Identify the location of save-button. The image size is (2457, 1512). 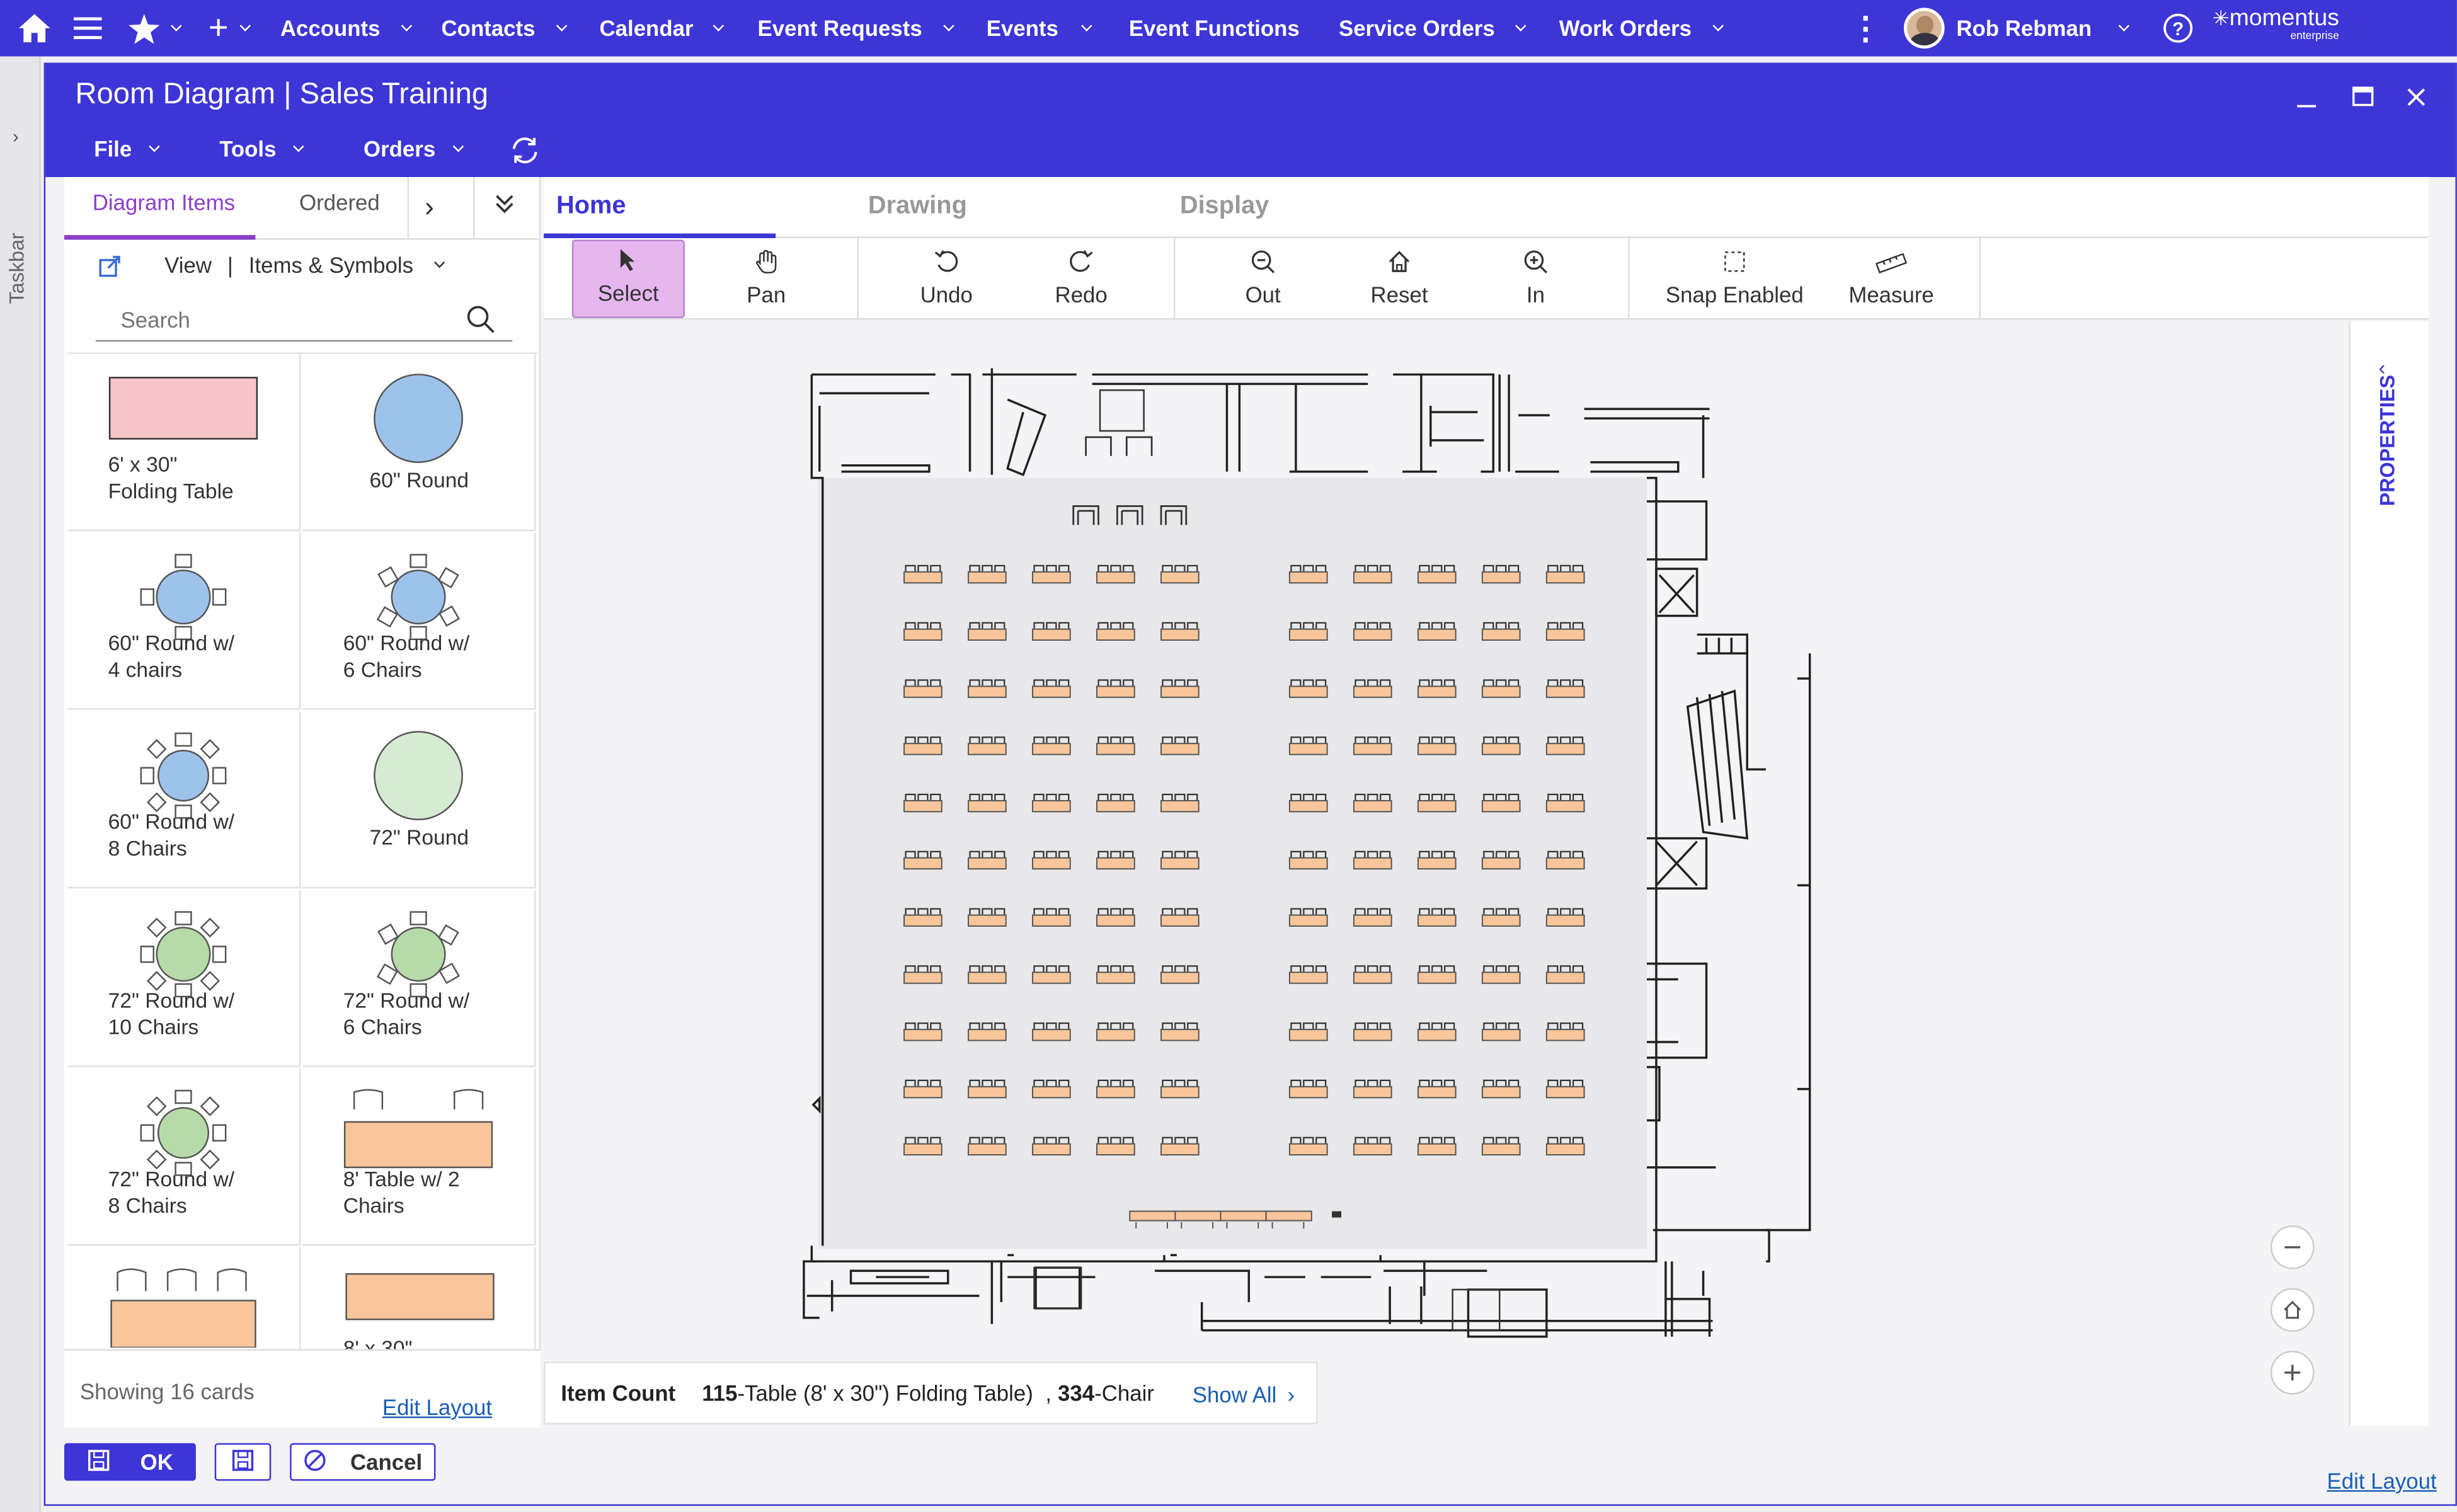
(243, 1462).